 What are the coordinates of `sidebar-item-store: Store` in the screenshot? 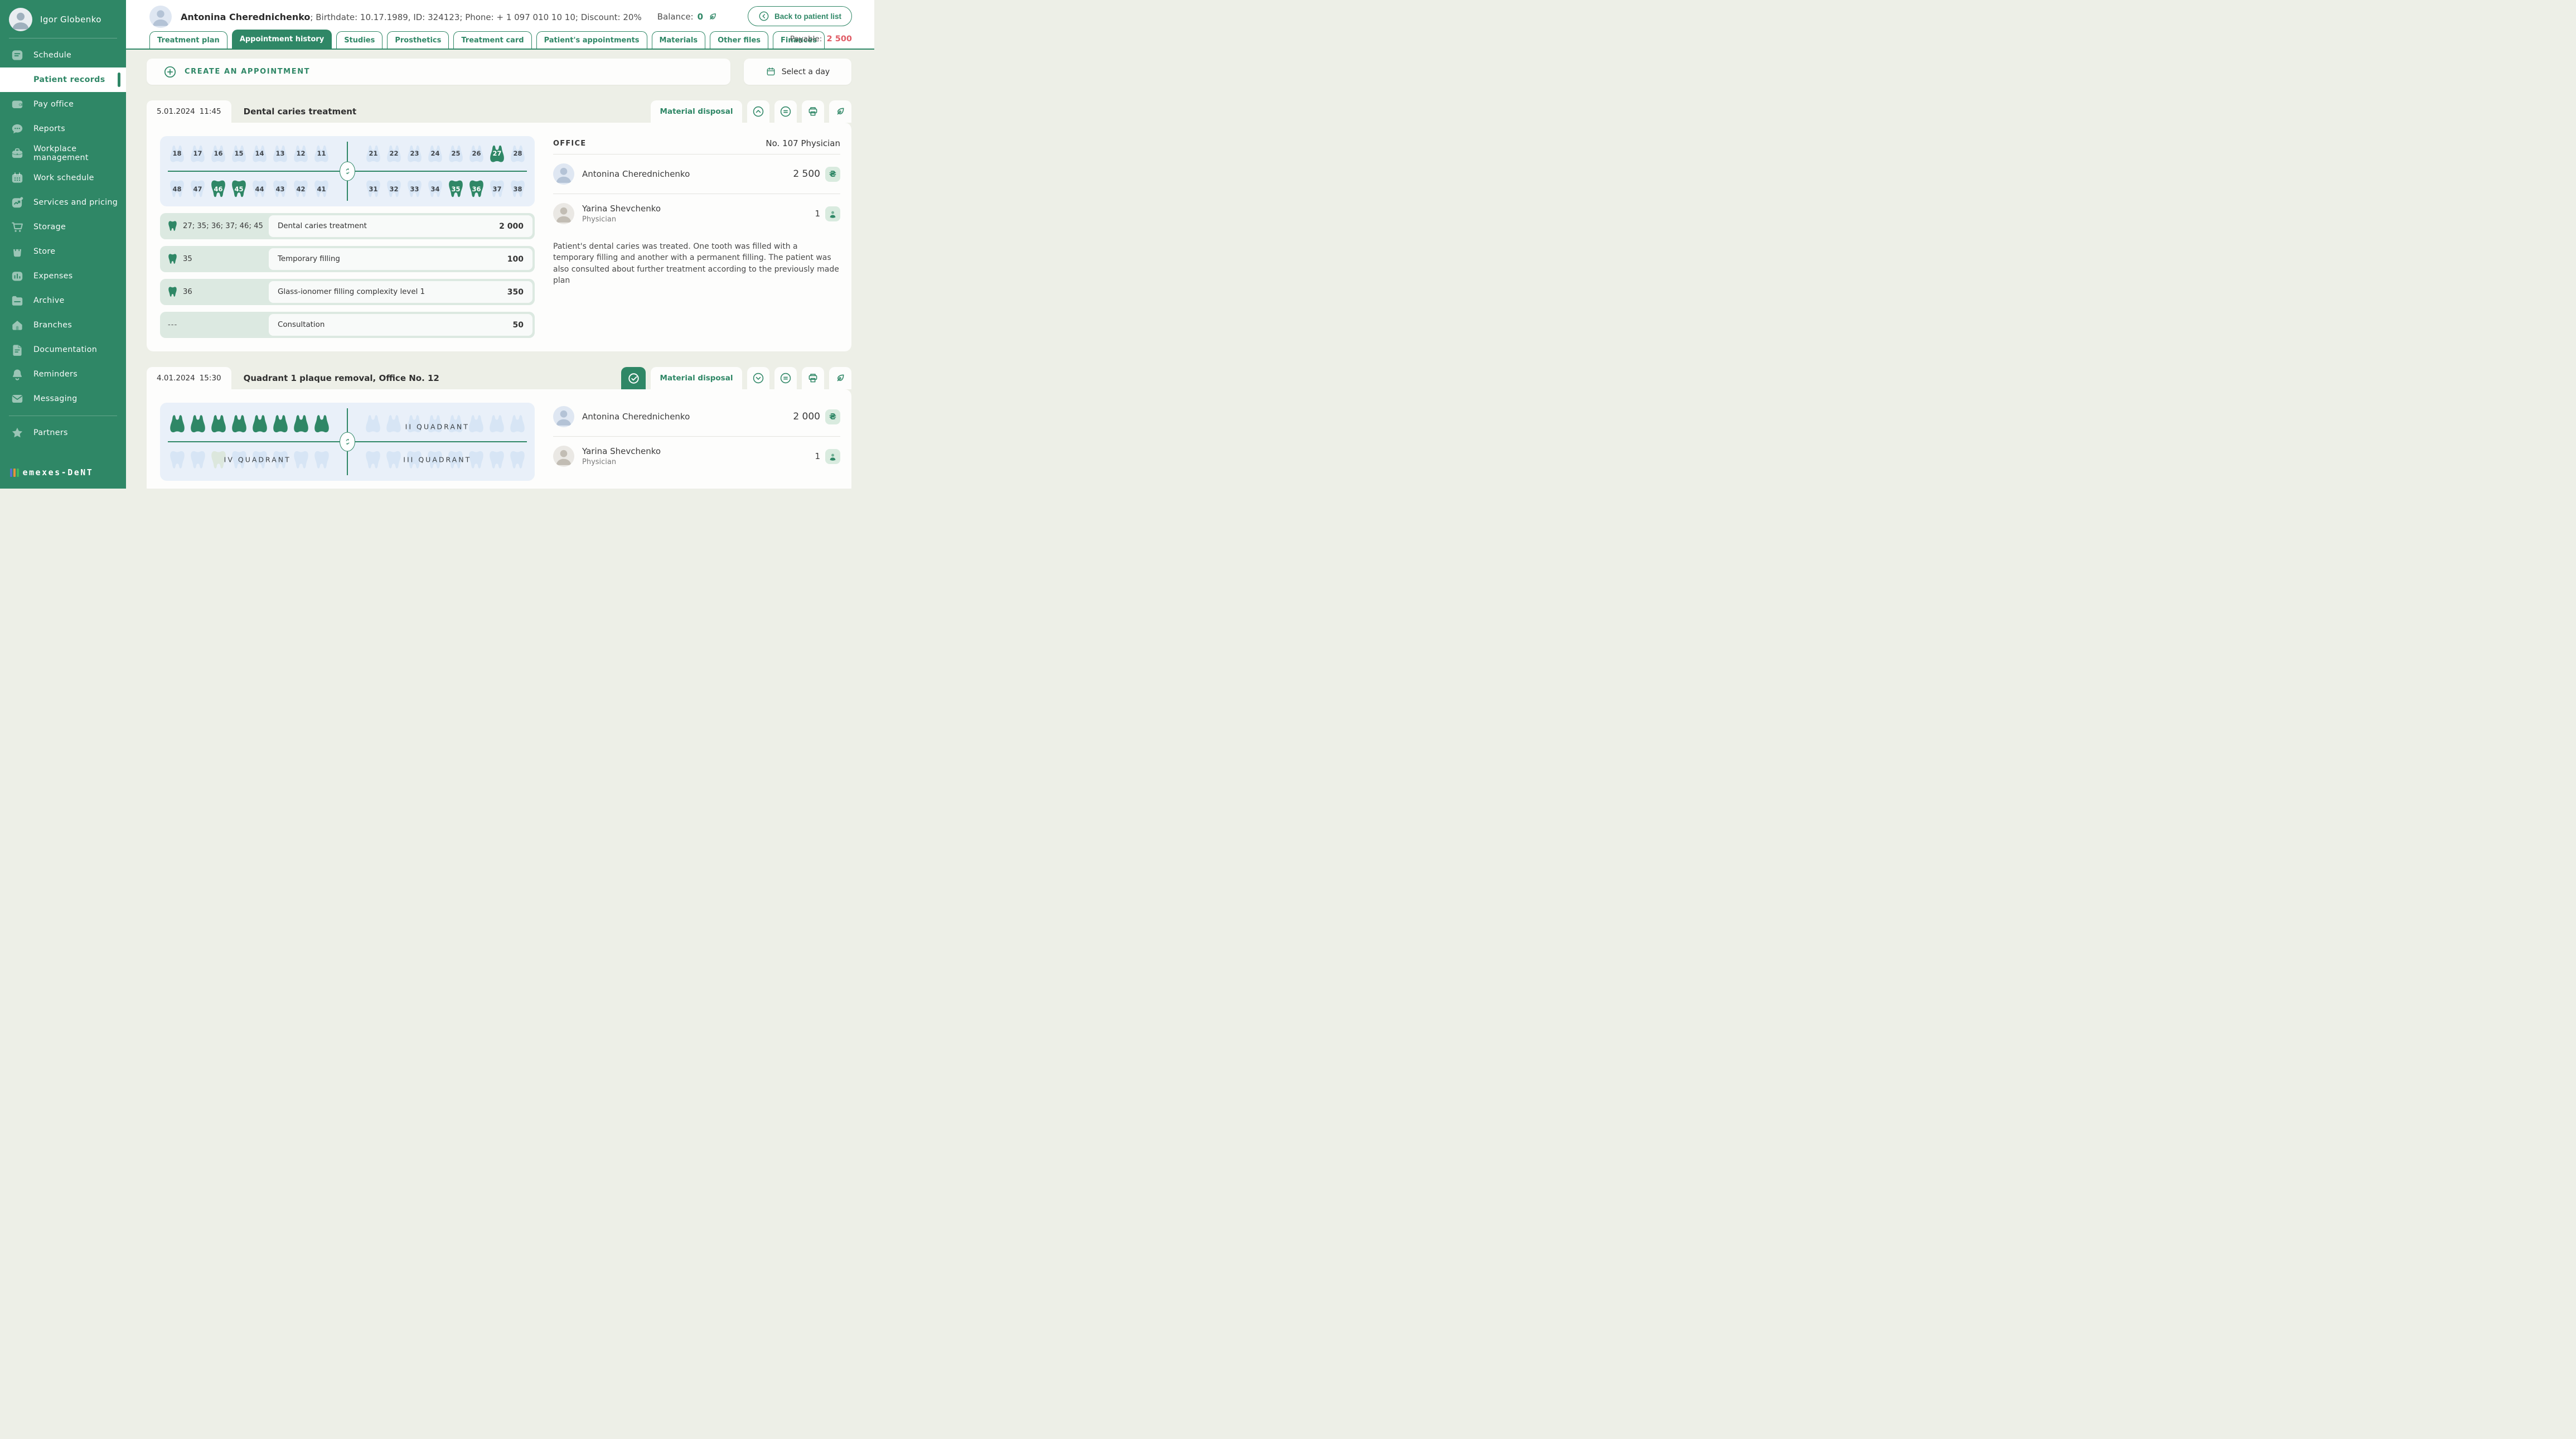 It's located at (63, 251).